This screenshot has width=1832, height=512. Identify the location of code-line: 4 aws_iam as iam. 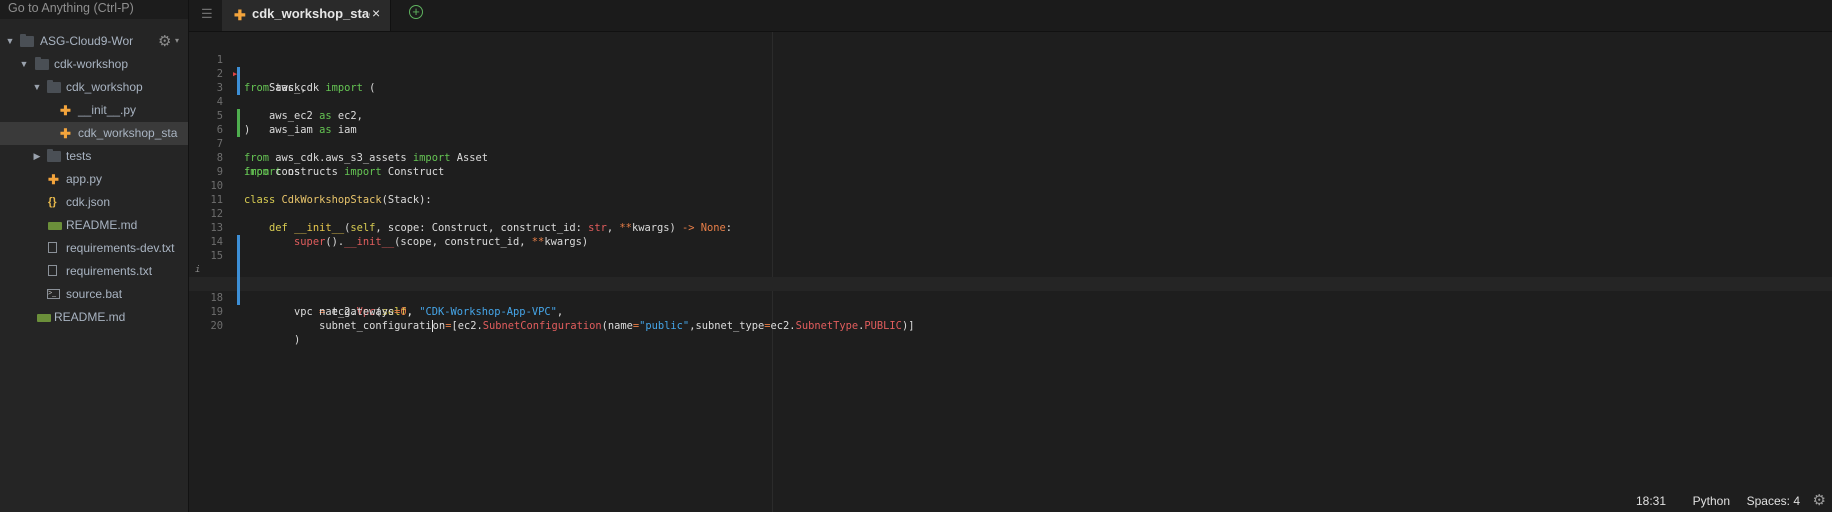
(1010, 108).